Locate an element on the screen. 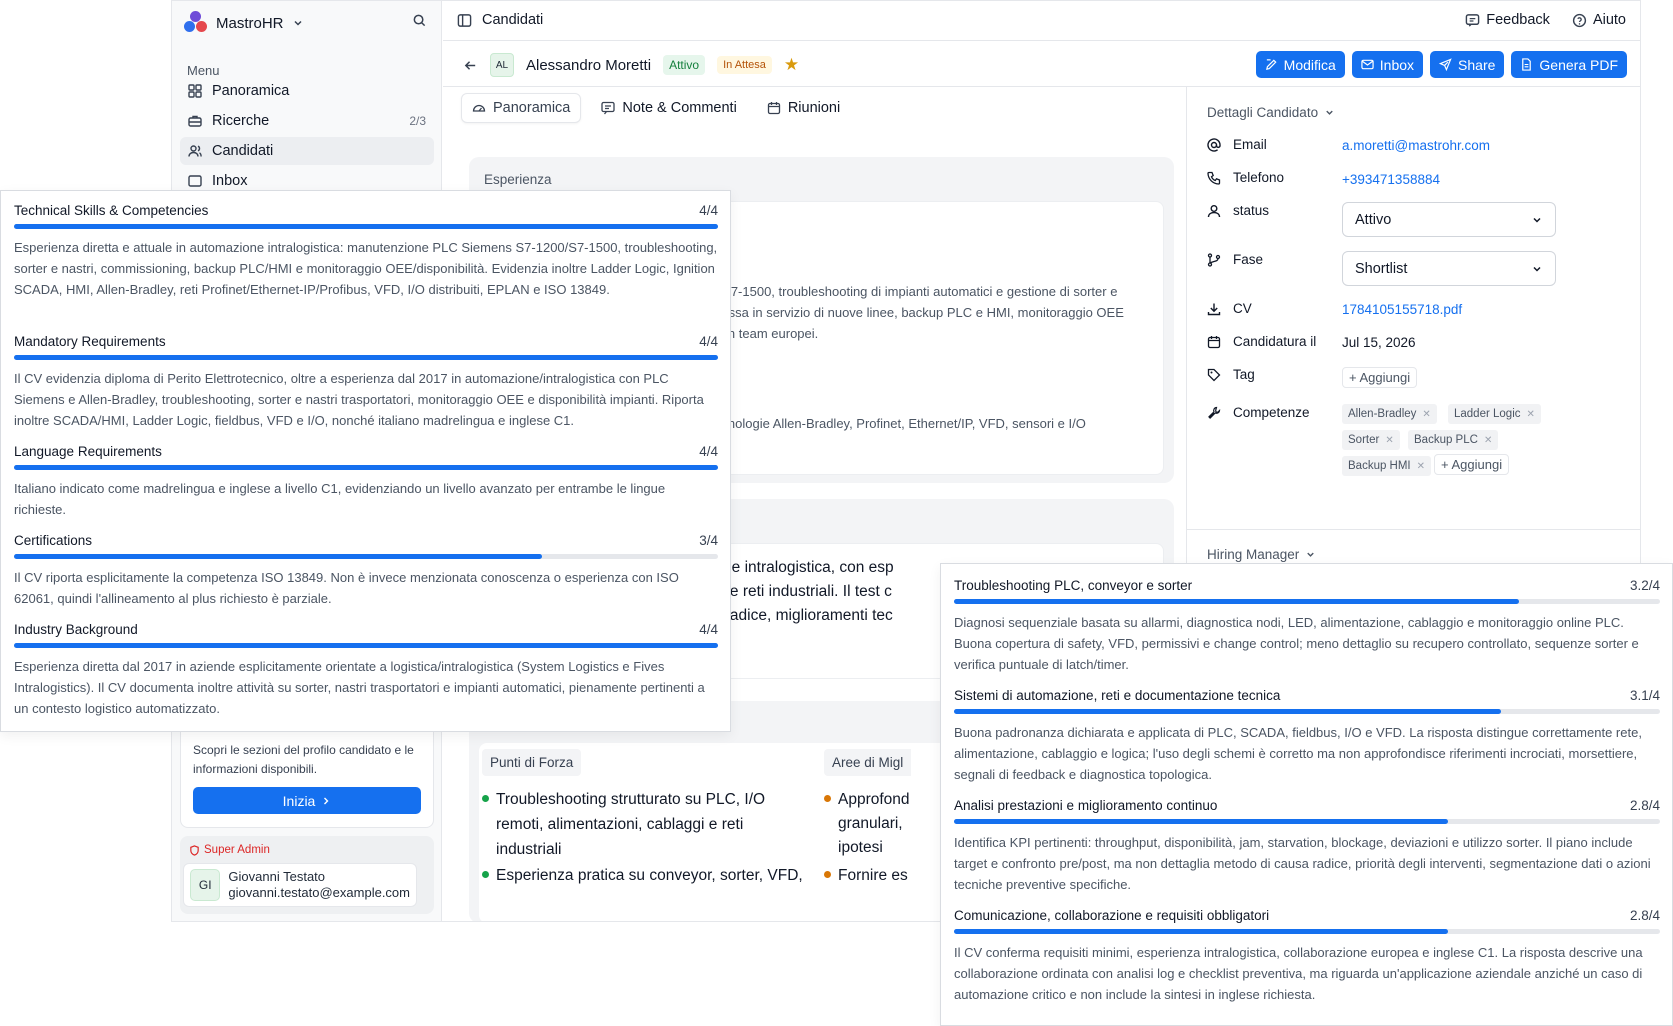  help-button: Aiuto is located at coordinates (1599, 20).